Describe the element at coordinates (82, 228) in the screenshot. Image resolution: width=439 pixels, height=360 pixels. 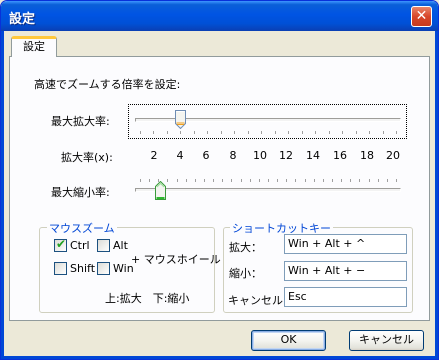
I see `mouse-zoom-group-title: マウスズーム` at that location.